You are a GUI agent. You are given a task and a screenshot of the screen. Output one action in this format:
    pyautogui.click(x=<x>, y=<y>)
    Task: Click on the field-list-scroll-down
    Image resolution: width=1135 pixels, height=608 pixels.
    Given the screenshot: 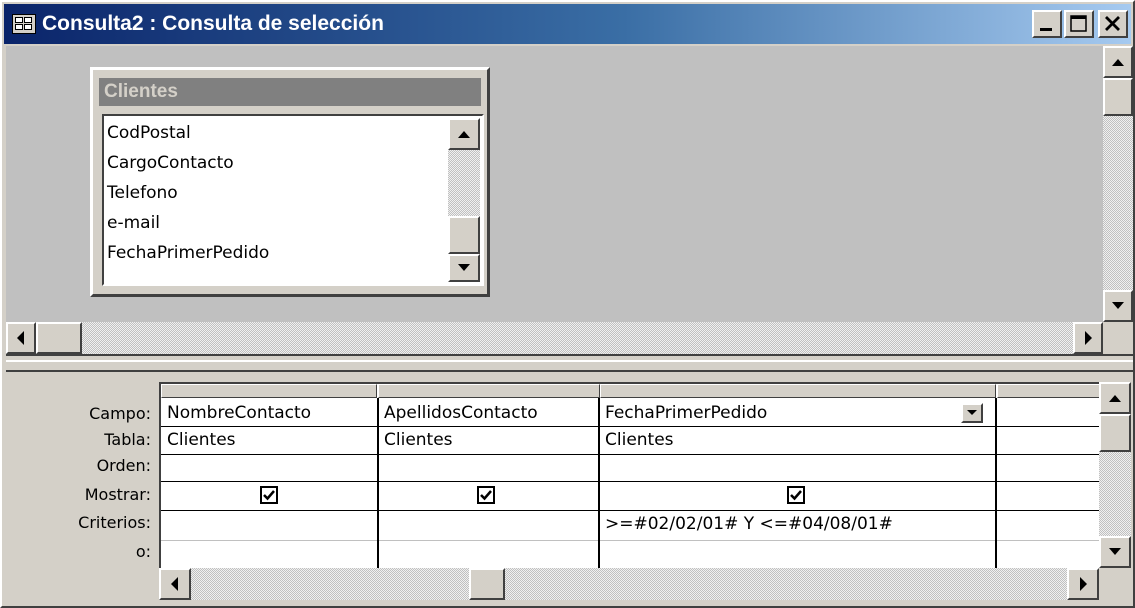 What is the action you would take?
    pyautogui.click(x=464, y=268)
    